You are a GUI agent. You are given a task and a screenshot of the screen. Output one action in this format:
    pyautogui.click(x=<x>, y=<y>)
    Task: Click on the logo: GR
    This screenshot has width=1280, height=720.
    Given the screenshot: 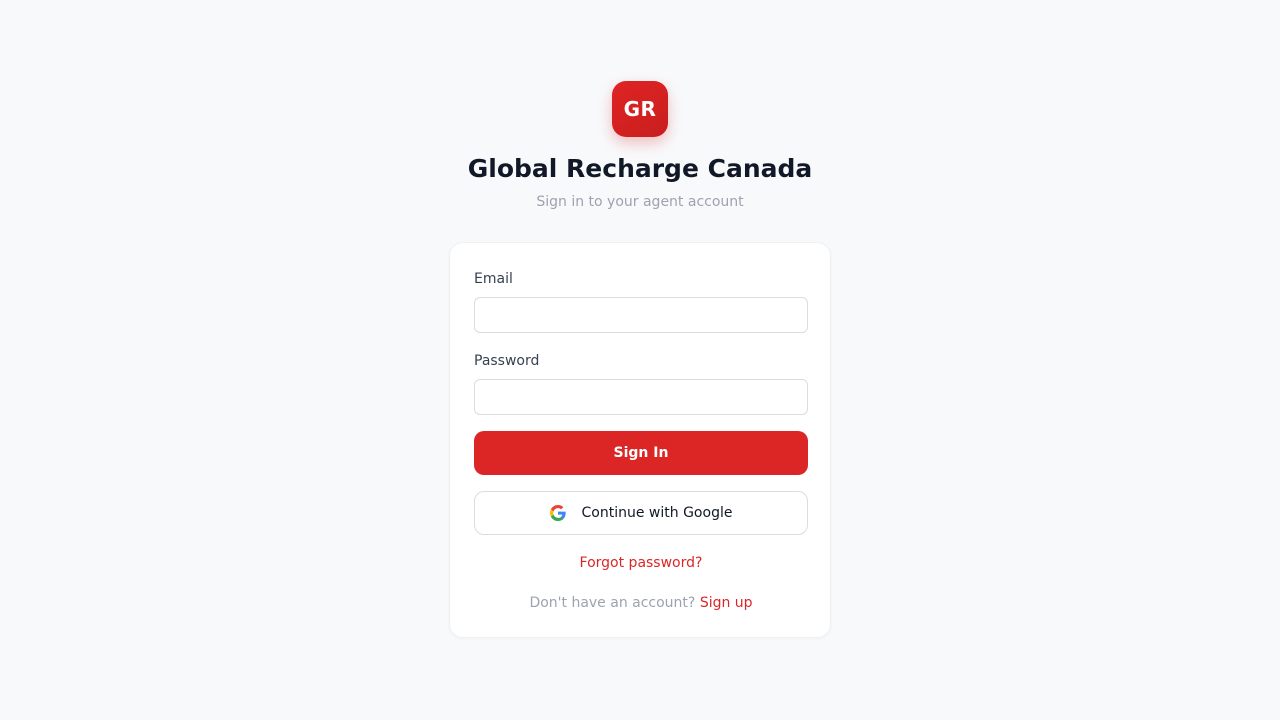 What is the action you would take?
    pyautogui.click(x=640, y=109)
    